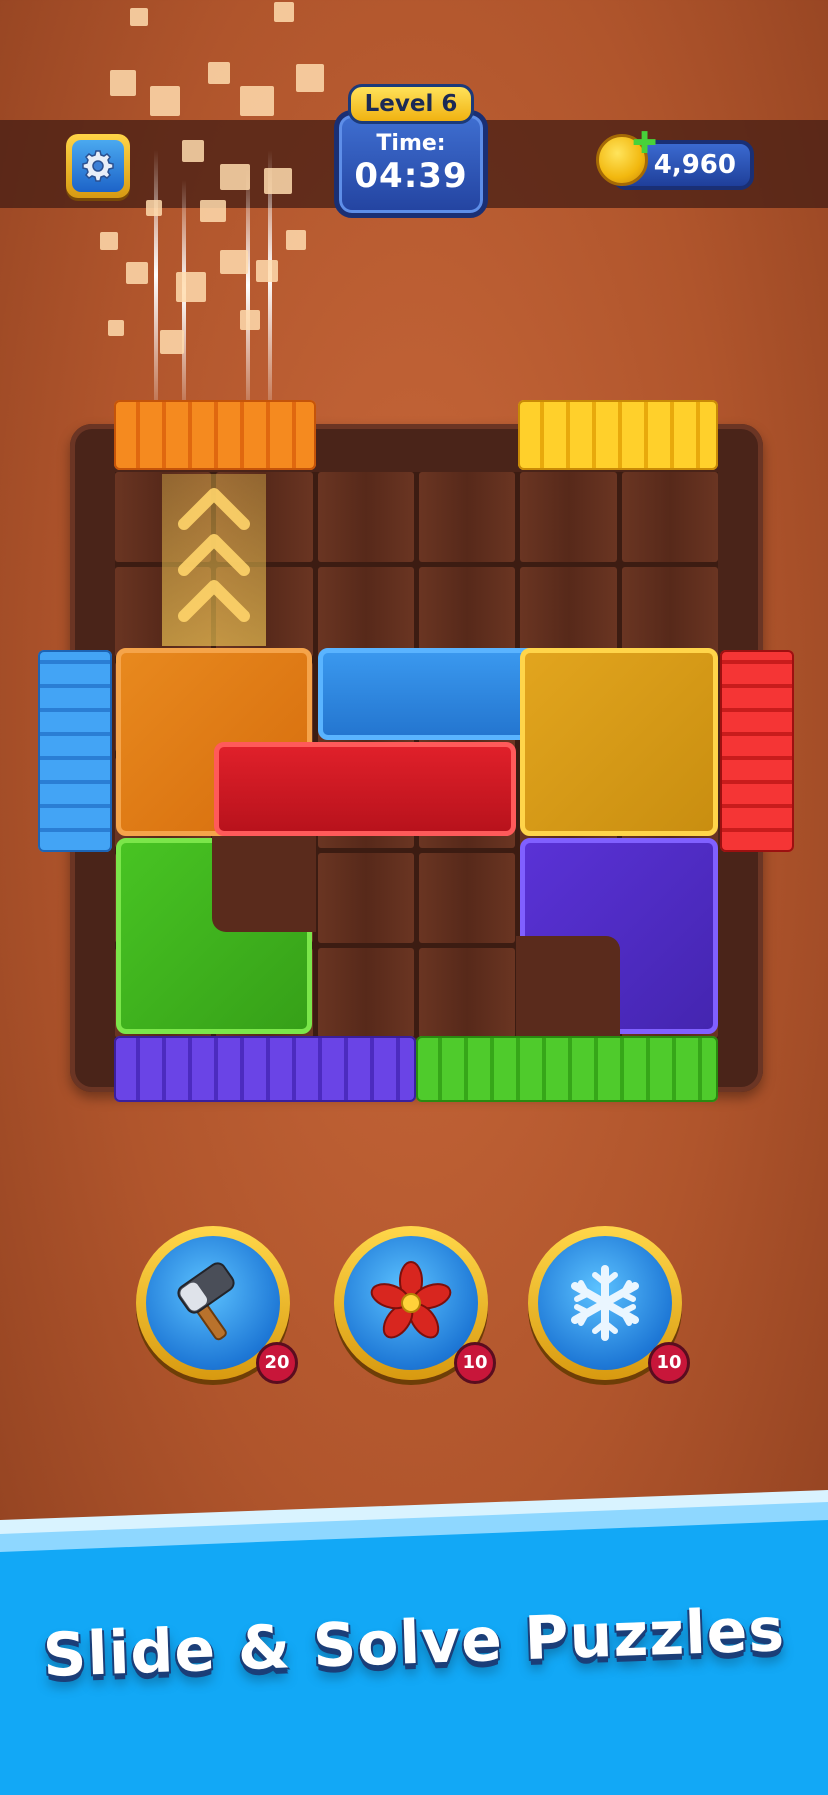 The height and width of the screenshot is (1795, 828). What do you see at coordinates (669, 1363) in the screenshot?
I see `freeze-count-badge: 10` at bounding box center [669, 1363].